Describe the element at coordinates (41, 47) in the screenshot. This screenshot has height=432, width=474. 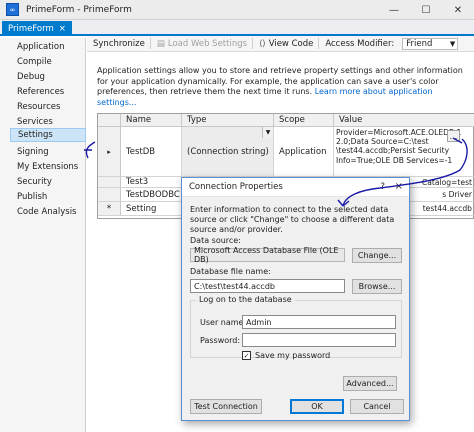
I see `sidebar-item-application: Application` at that location.